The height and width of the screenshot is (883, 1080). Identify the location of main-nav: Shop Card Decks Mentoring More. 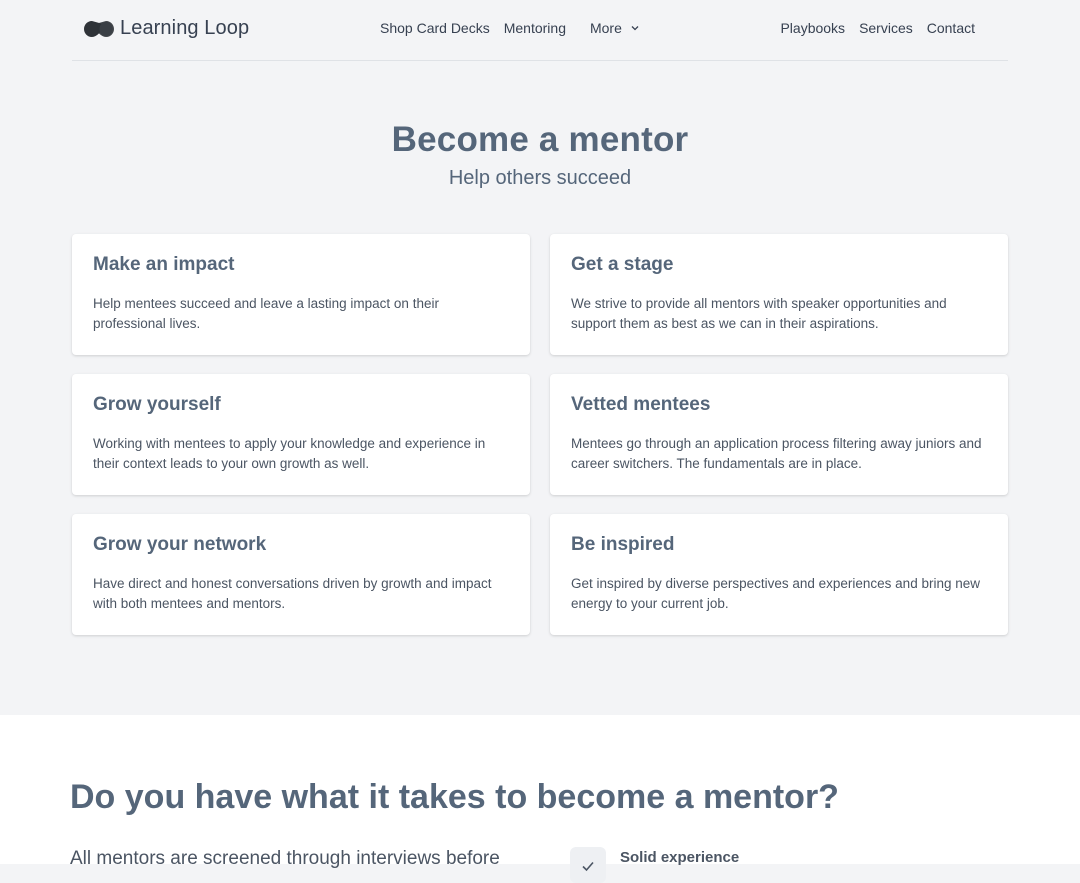
(510, 28).